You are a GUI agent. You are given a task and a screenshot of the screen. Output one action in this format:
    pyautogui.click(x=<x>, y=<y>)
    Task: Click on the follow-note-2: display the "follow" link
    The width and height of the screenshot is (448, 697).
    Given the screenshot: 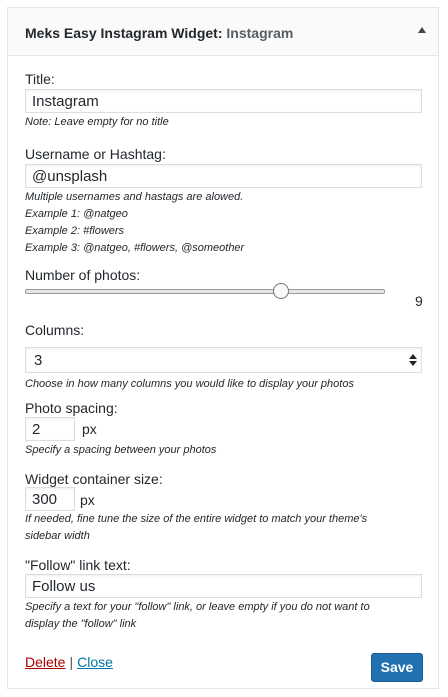 What is the action you would take?
    pyautogui.click(x=81, y=624)
    